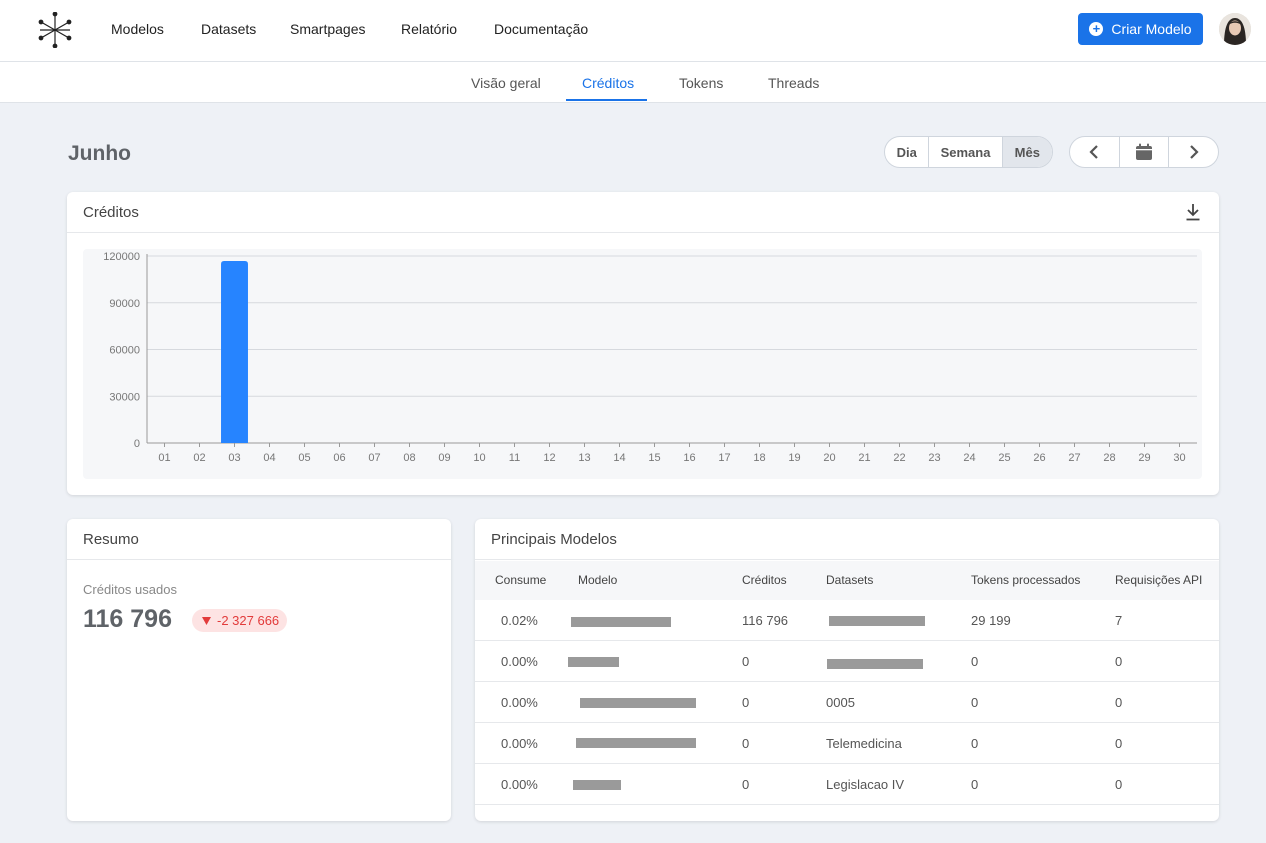 The width and height of the screenshot is (1266, 843). Describe the element at coordinates (111, 212) in the screenshot. I see `credits-card-title: Créditos` at that location.